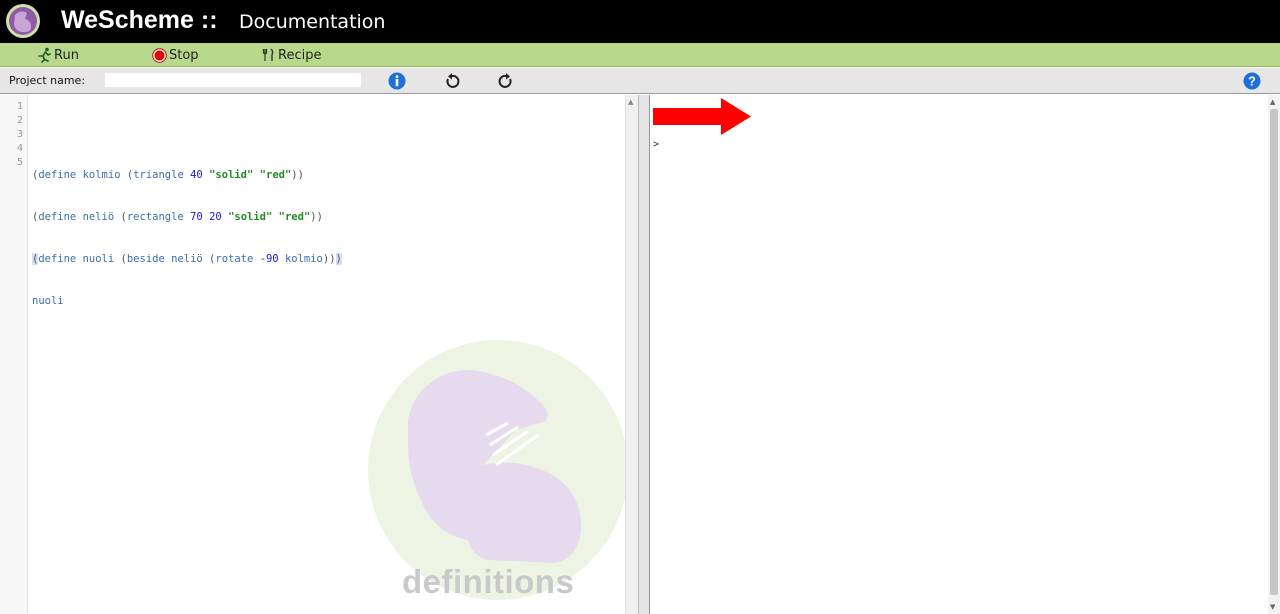  I want to click on stop-label: Stop, so click(184, 55).